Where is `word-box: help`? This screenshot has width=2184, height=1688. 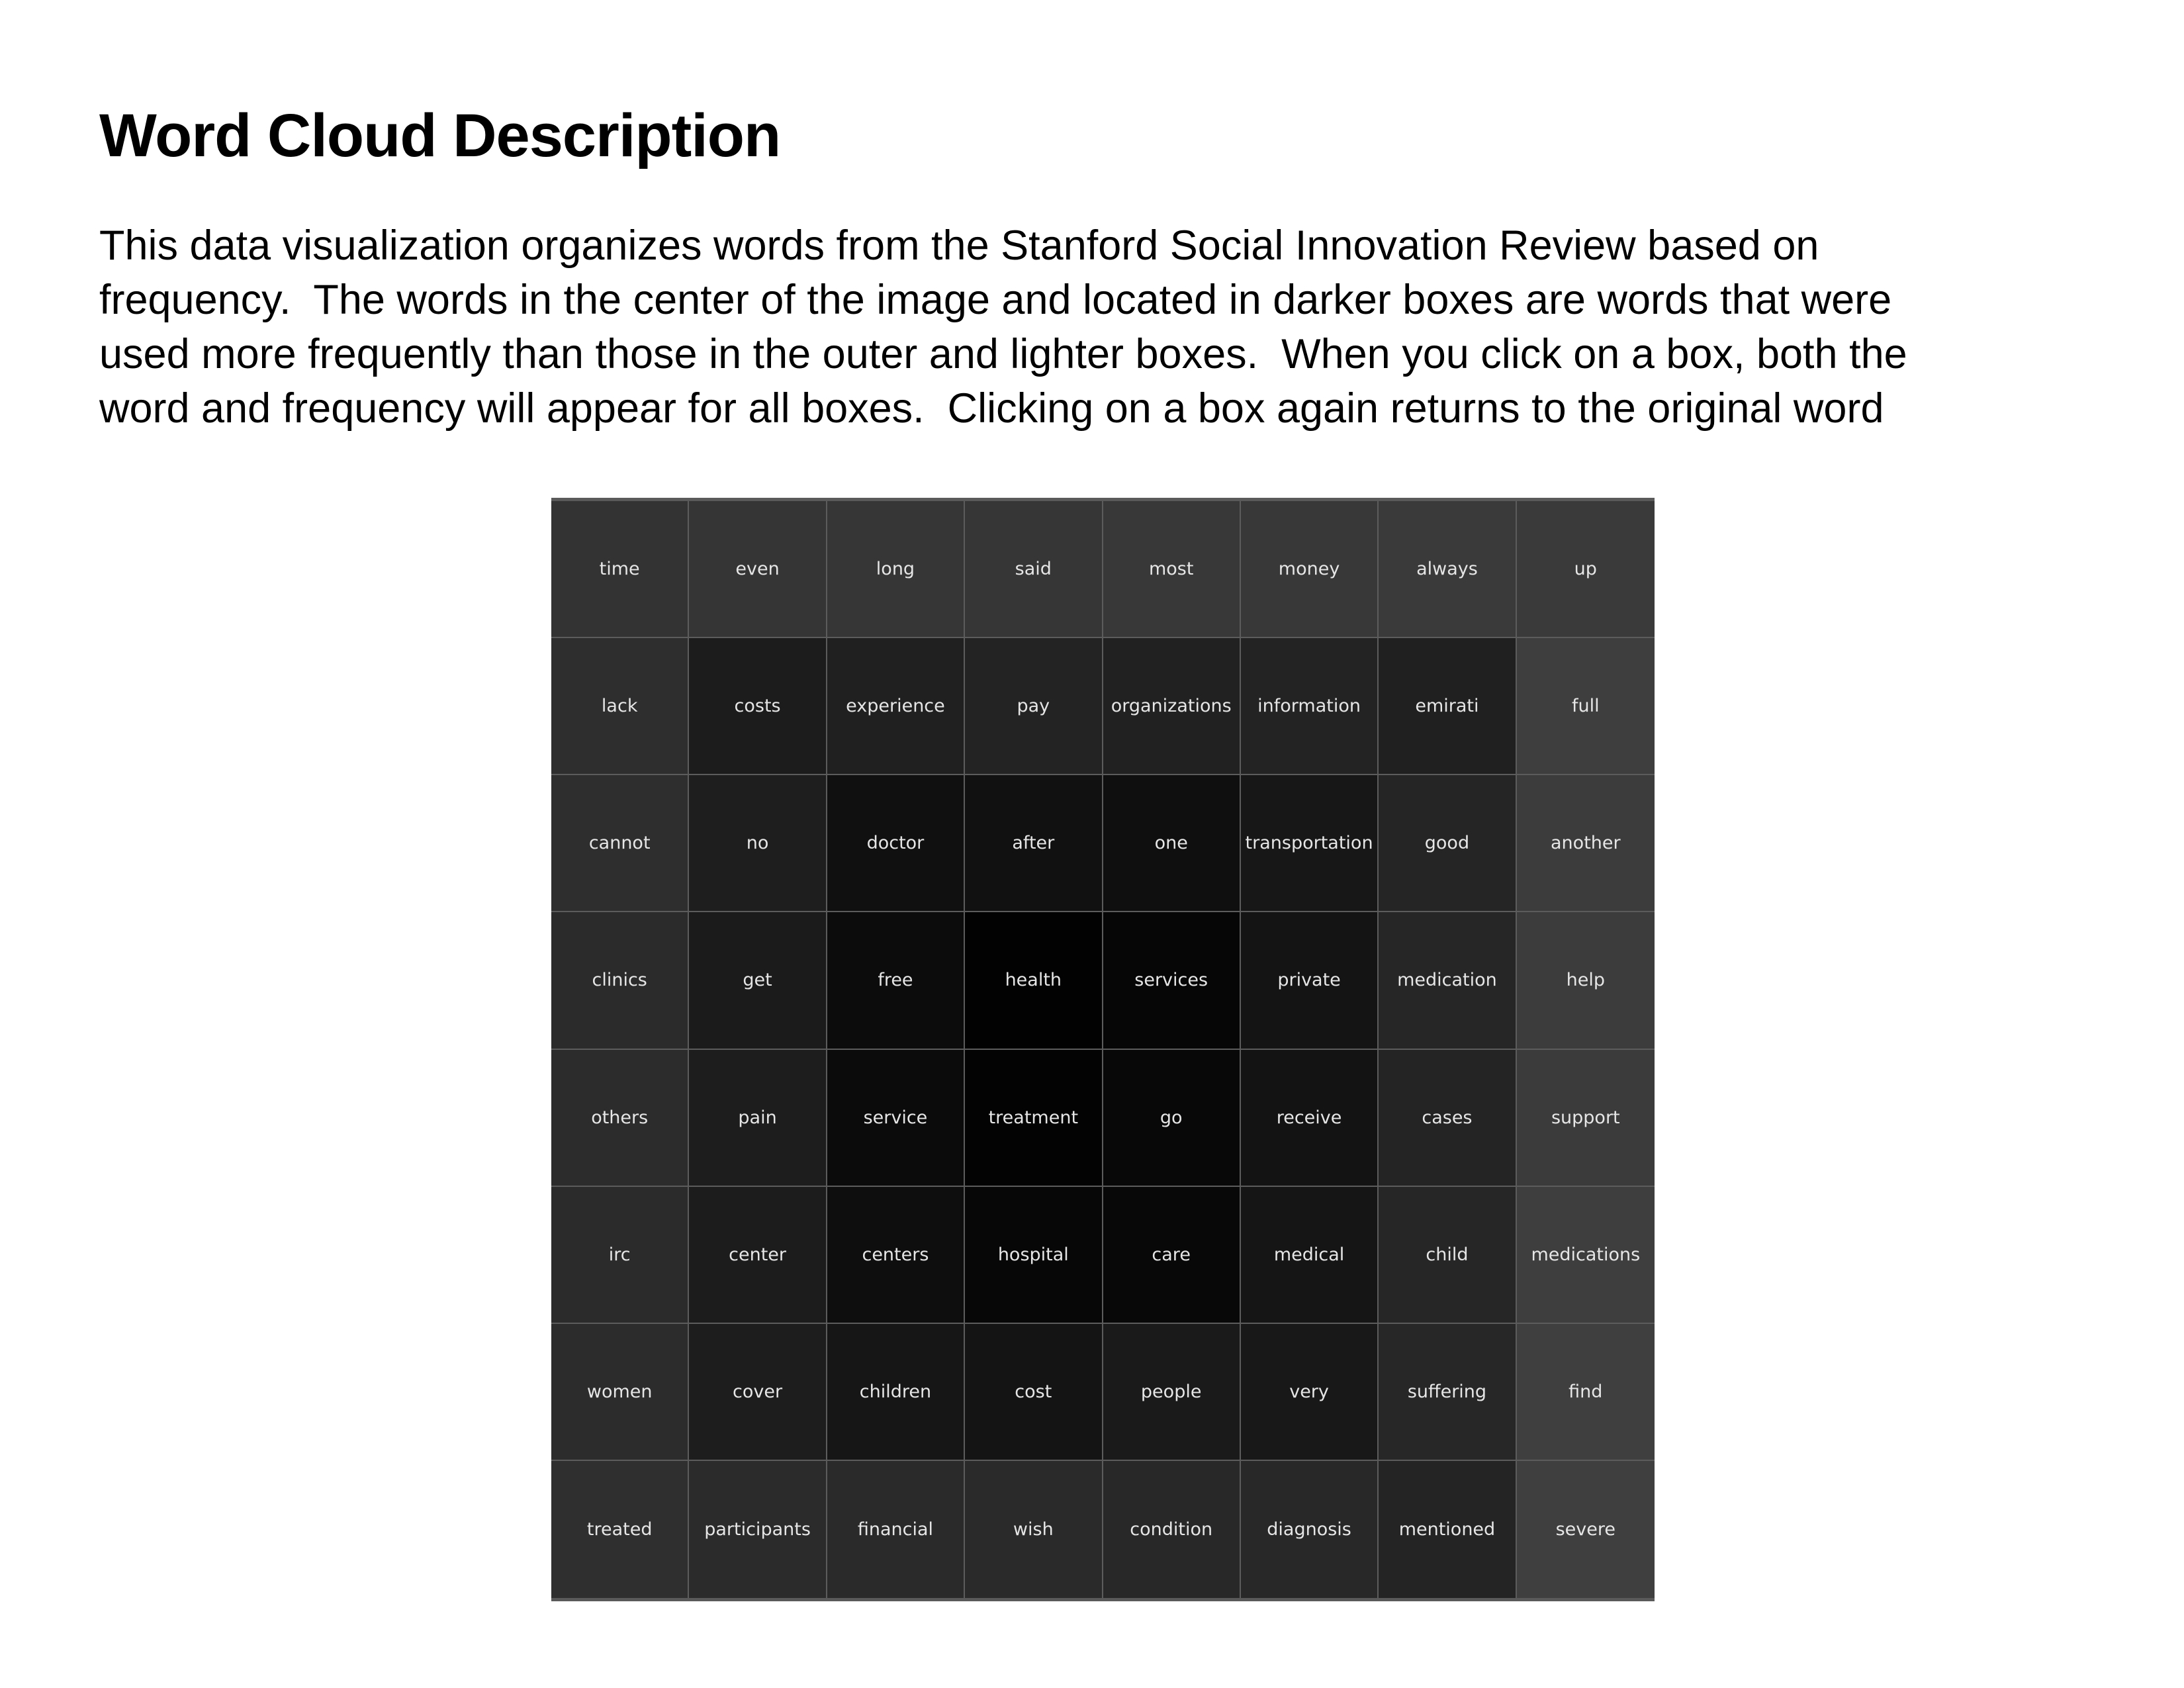
word-box: help is located at coordinates (1585, 981).